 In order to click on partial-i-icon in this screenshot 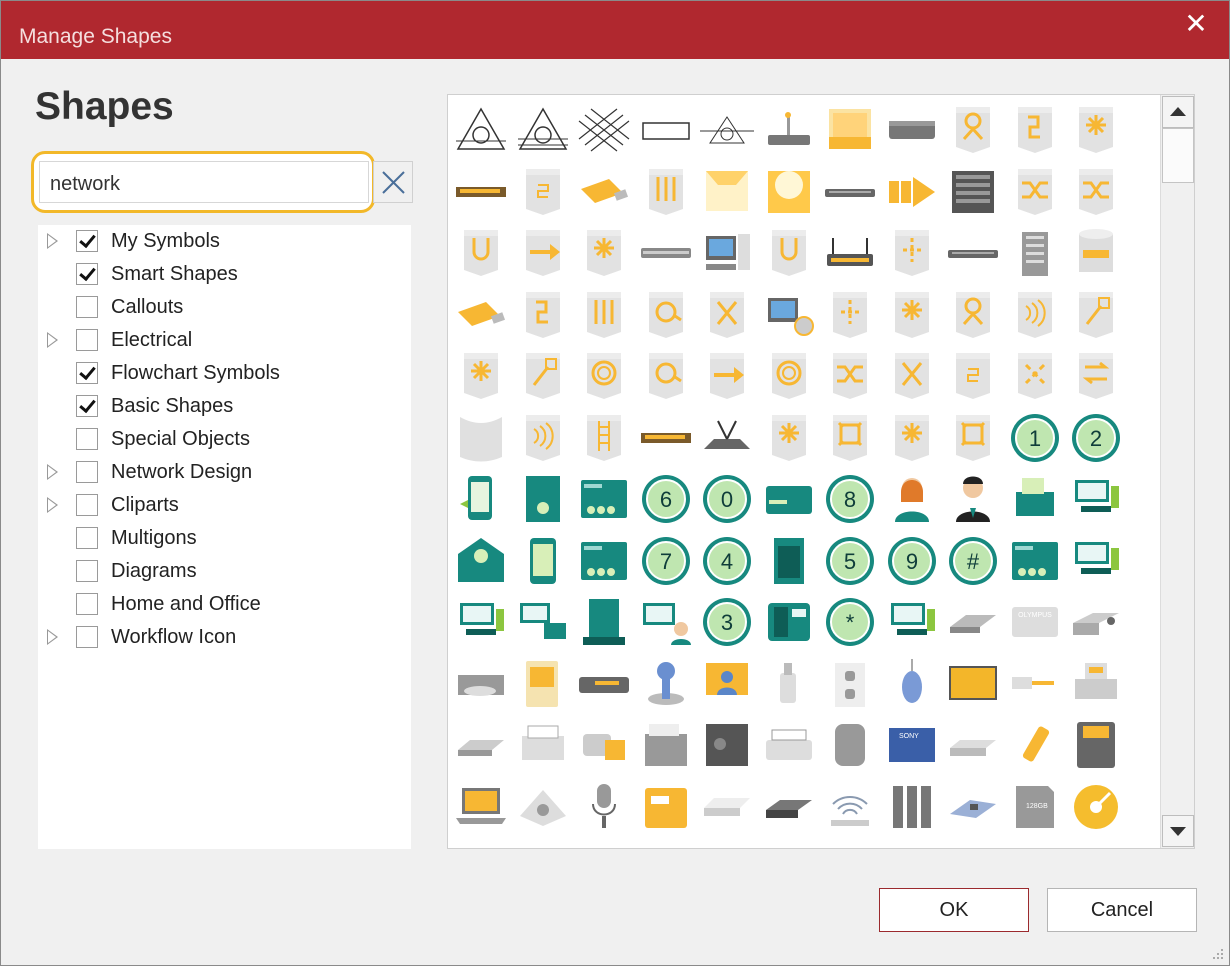, I will do `click(973, 843)`.